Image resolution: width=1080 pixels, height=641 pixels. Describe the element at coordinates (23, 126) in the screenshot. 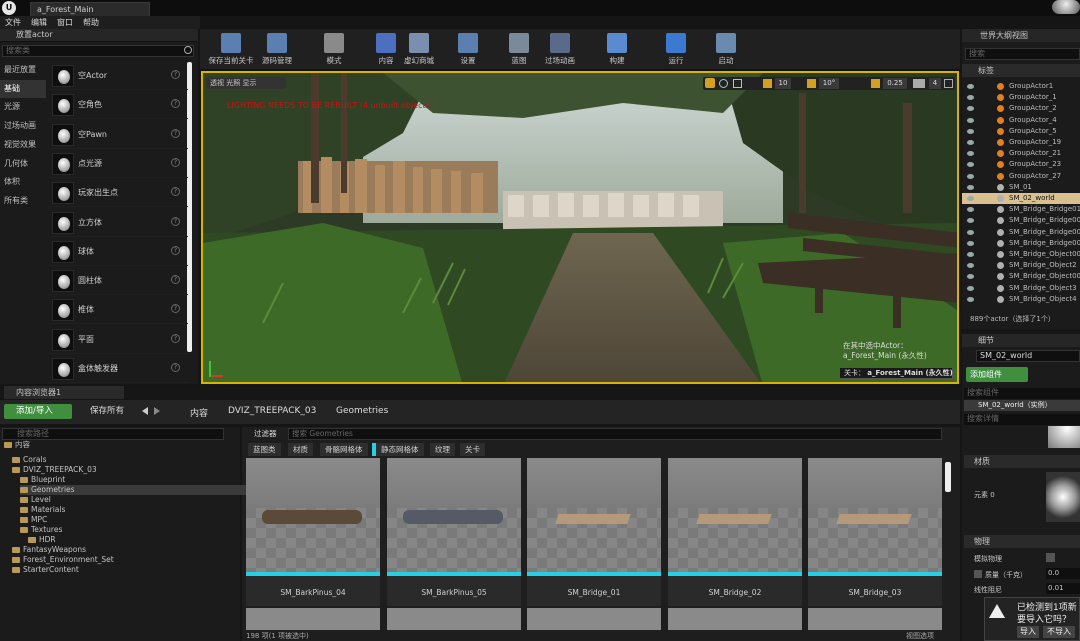

I see `category-item: 过场动画` at that location.